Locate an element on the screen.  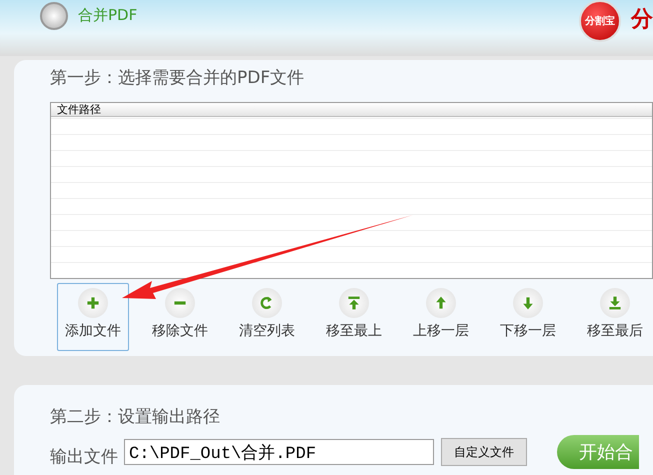
up-arrow-icon is located at coordinates (354, 303).